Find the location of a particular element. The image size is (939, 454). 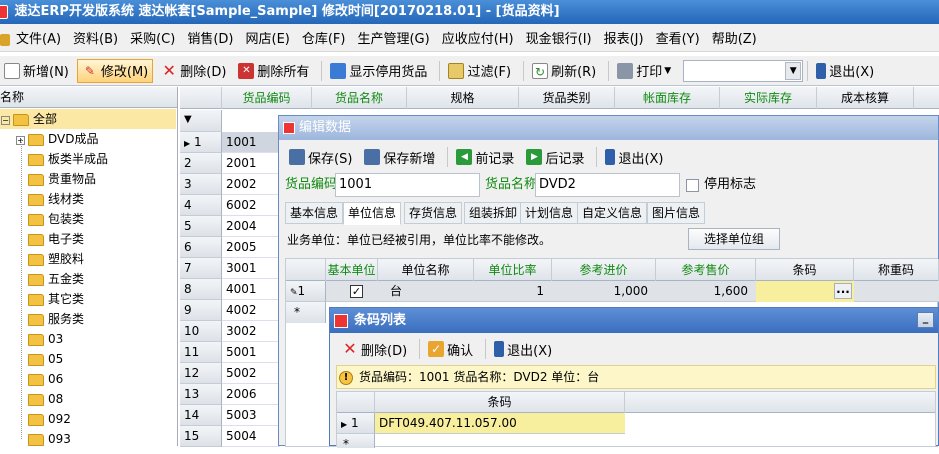

col-code: 货品编码 is located at coordinates (267, 98).